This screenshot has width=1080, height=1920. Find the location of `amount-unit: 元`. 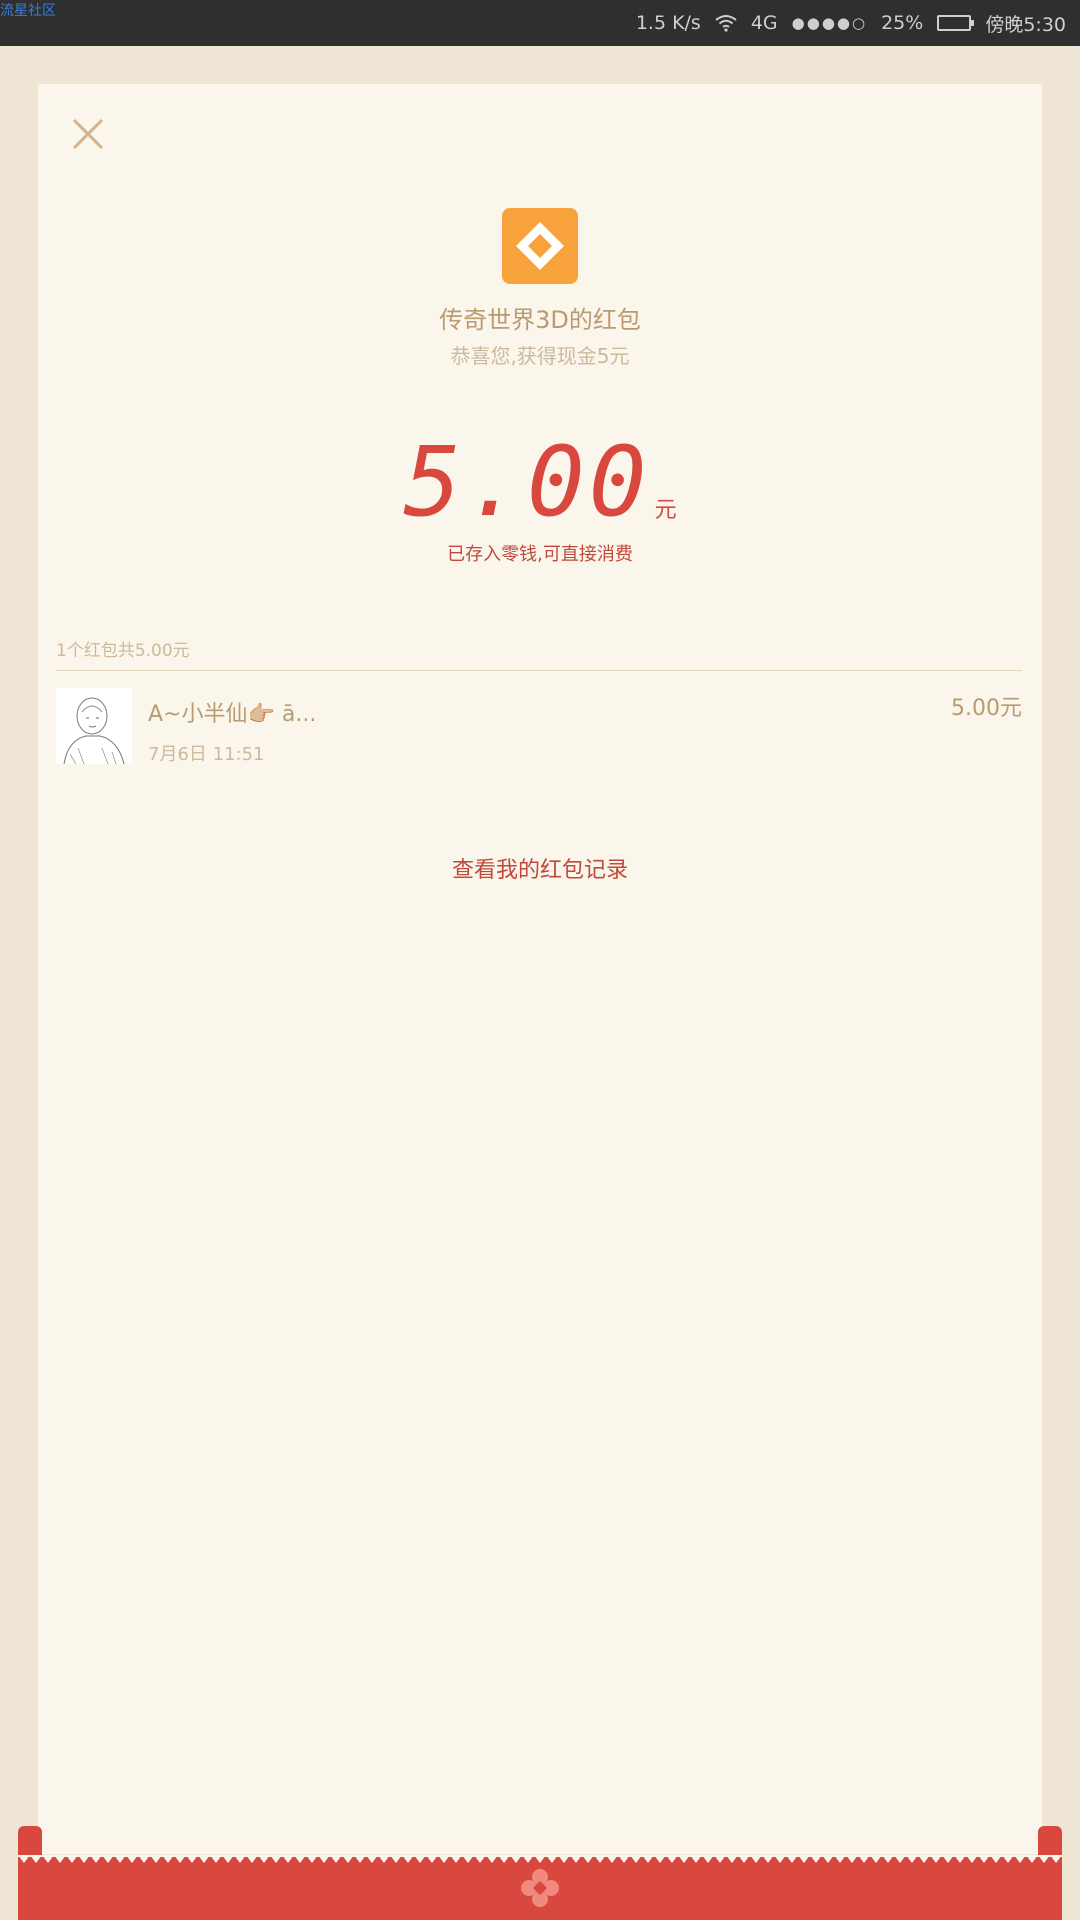

amount-unit: 元 is located at coordinates (665, 510).